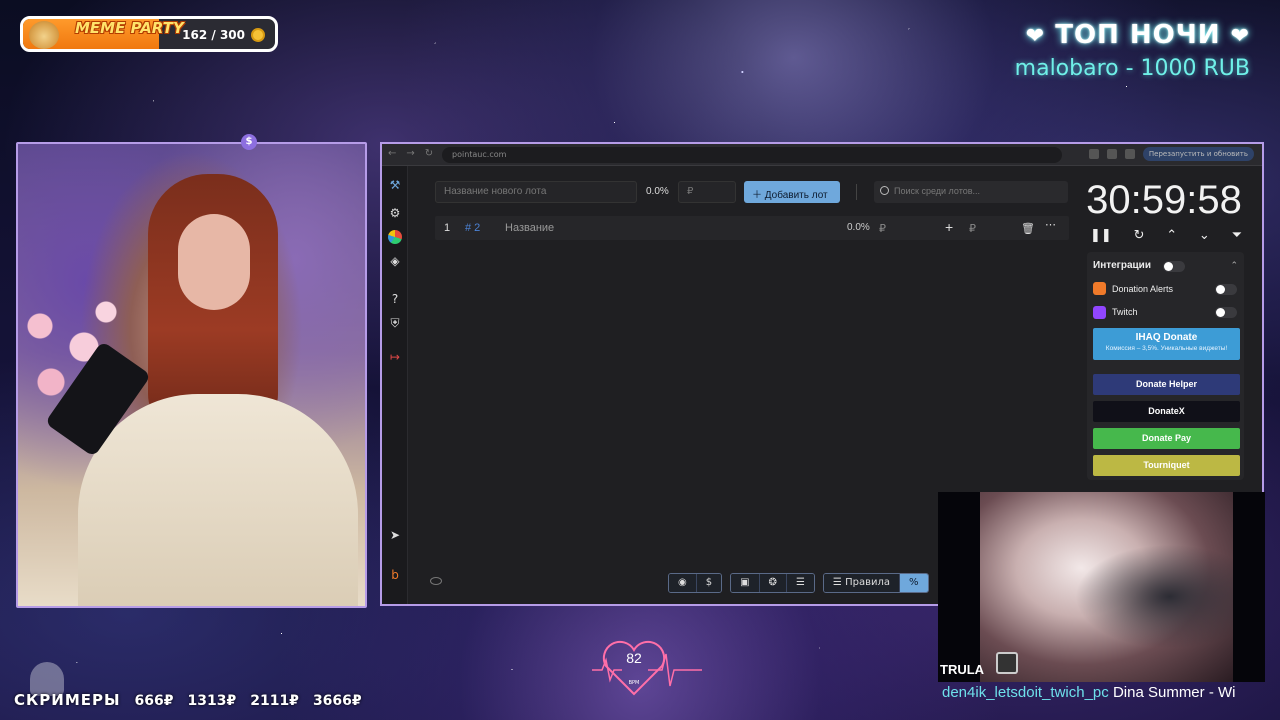 The height and width of the screenshot is (720, 1280). What do you see at coordinates (884, 190) in the screenshot?
I see `search-icon` at bounding box center [884, 190].